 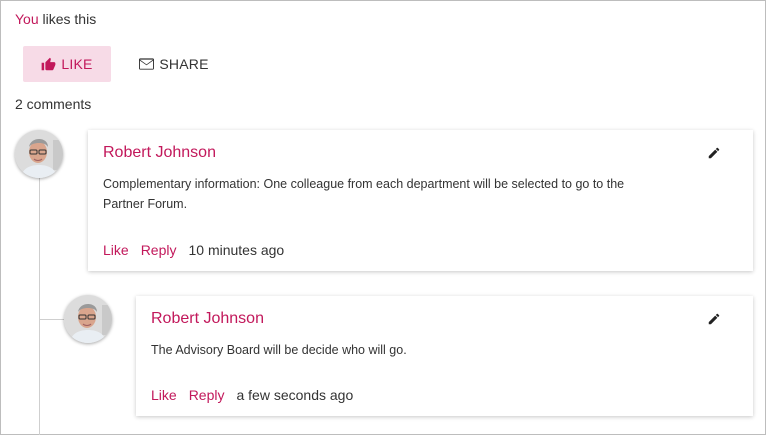 I want to click on likes-suffix: likes this, so click(x=67, y=19).